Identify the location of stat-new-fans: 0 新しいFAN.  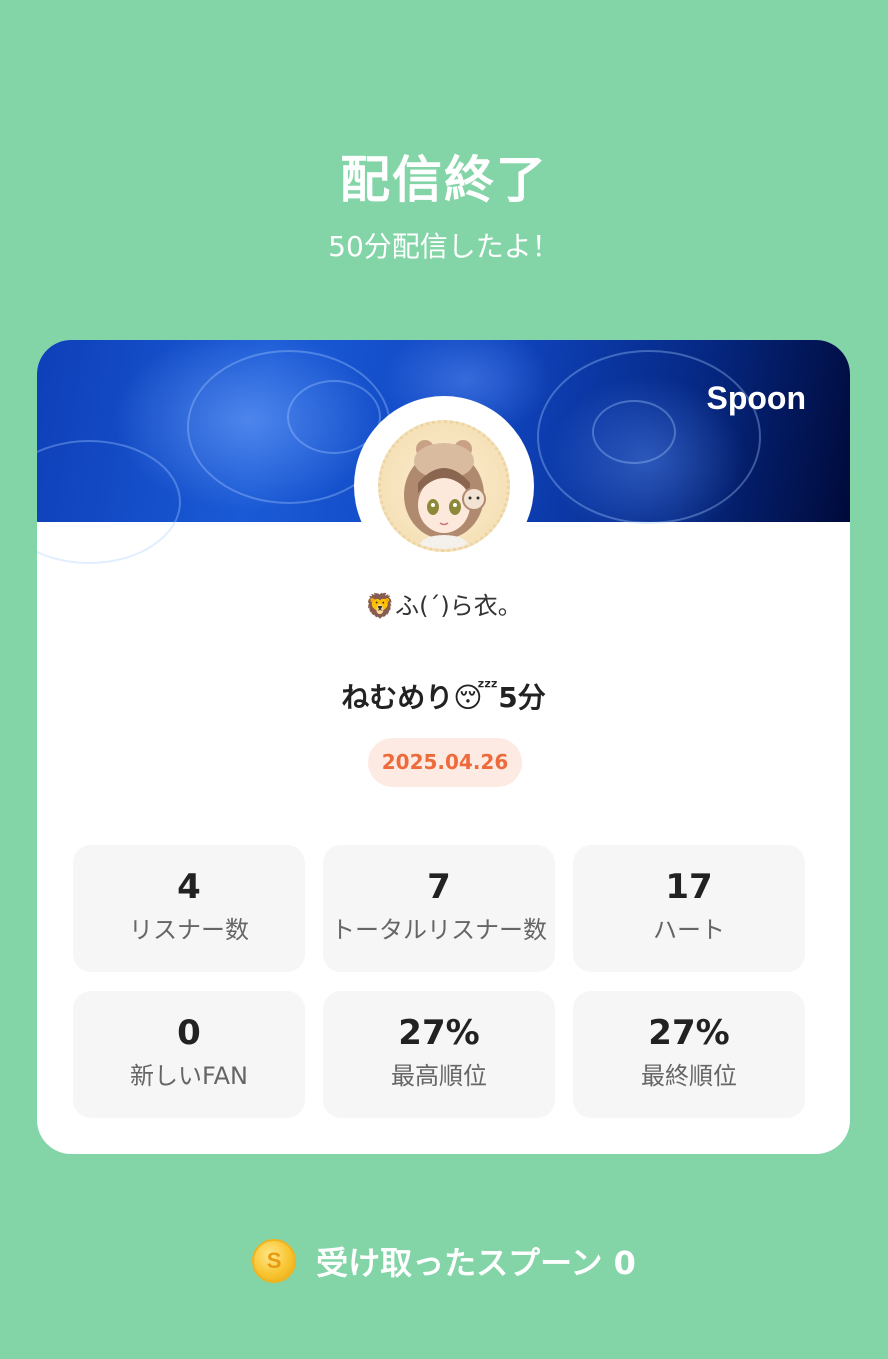
(189, 1054).